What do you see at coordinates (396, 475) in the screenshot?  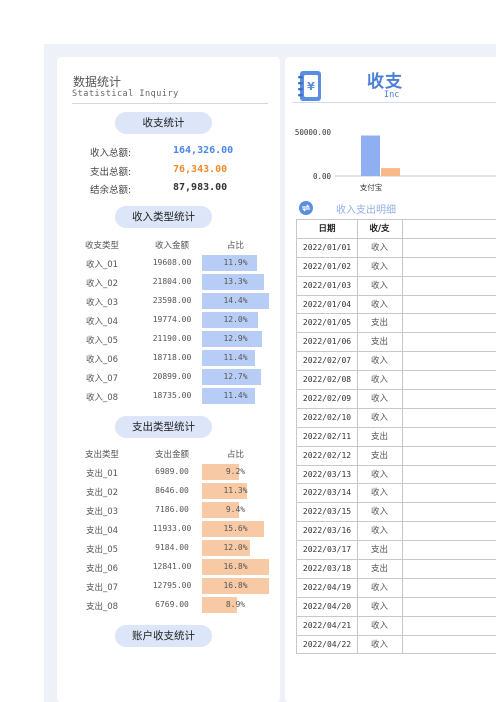 I see `ledger-row: 2022/03/13 收入` at bounding box center [396, 475].